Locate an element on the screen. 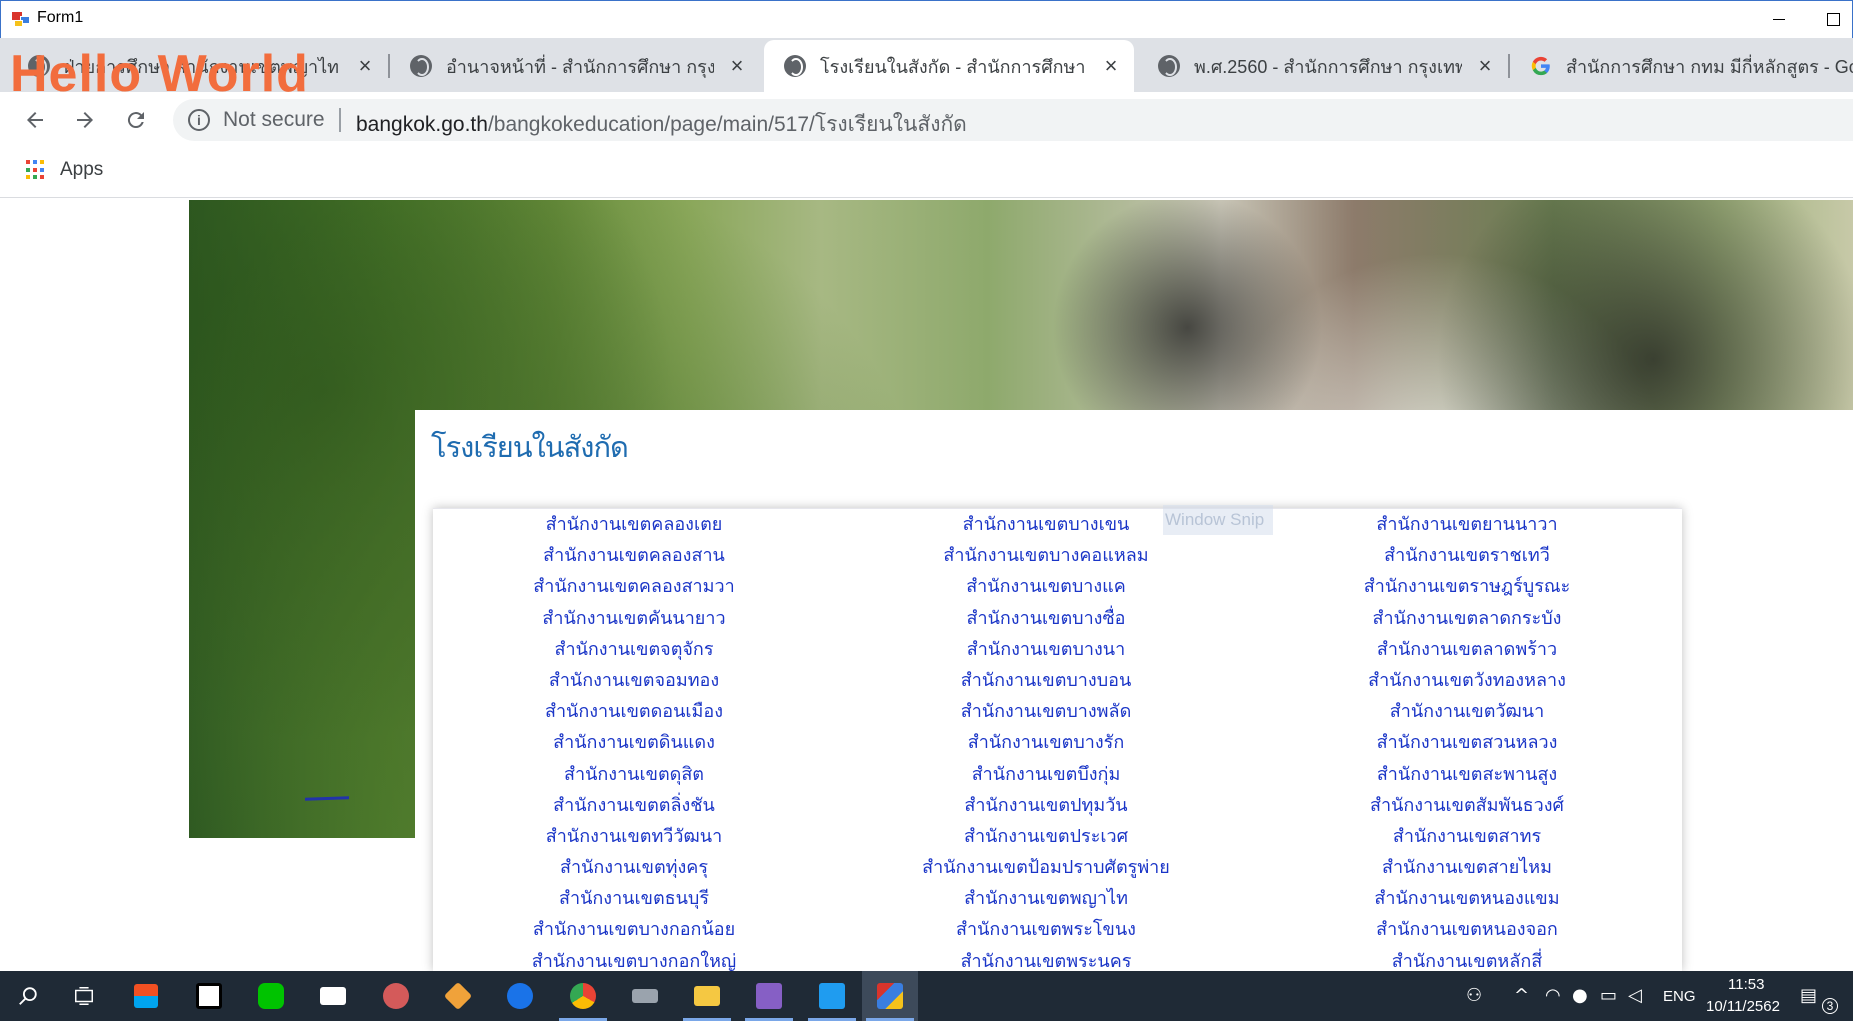  task-view-icon is located at coordinates (84, 996).